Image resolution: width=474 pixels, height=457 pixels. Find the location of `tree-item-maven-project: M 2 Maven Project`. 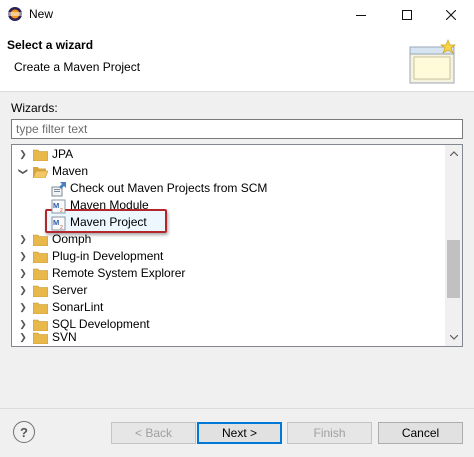

tree-item-maven-project: M 2 Maven Project is located at coordinates (229, 222).